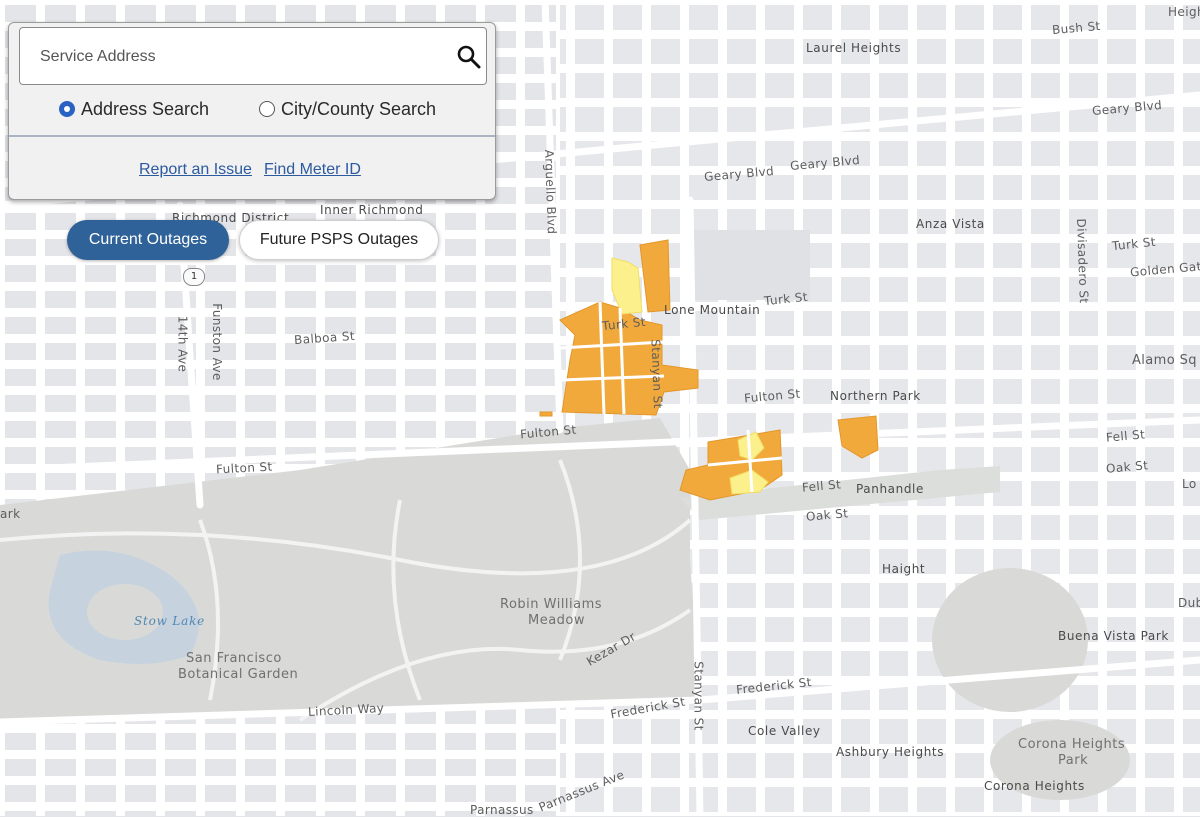  I want to click on map-label: Arguello Blvd, so click(550, 192).